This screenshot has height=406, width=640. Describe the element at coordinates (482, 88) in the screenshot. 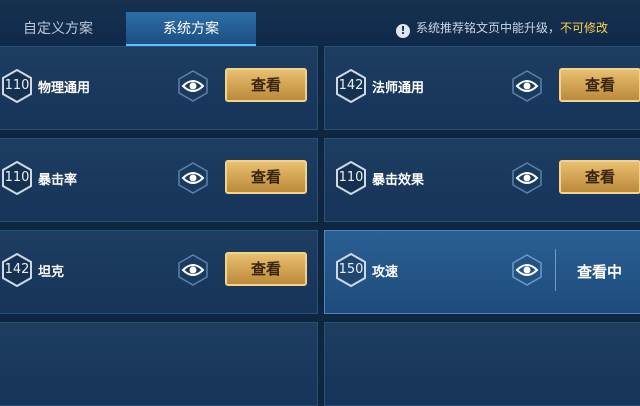

I see `plan-card-mage-general: 142 法师通用 查看` at that location.